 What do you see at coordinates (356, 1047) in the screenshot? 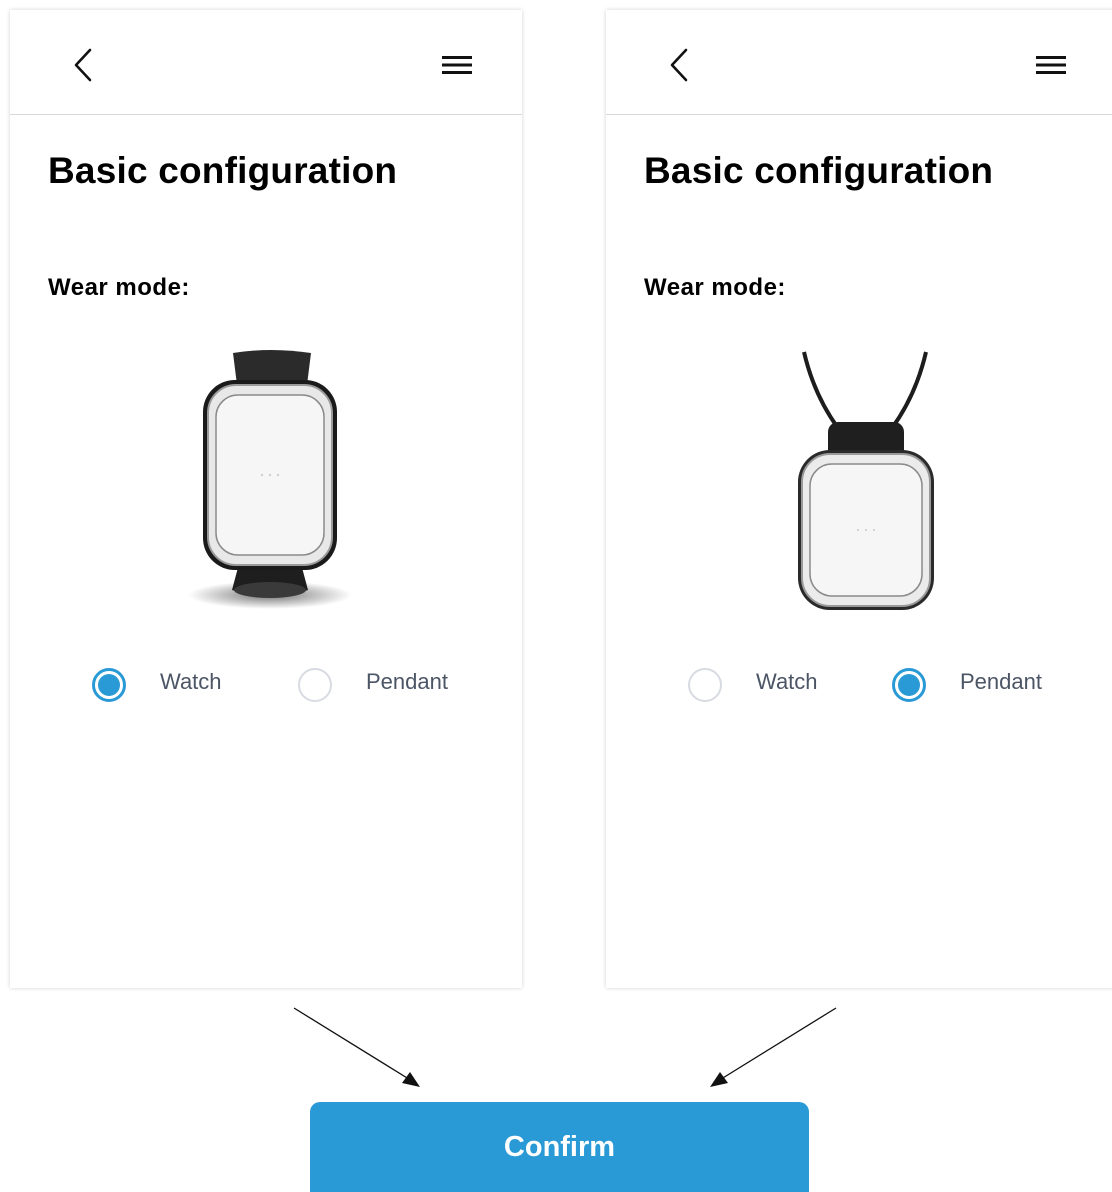
I see `arrow-left-to-confirm` at bounding box center [356, 1047].